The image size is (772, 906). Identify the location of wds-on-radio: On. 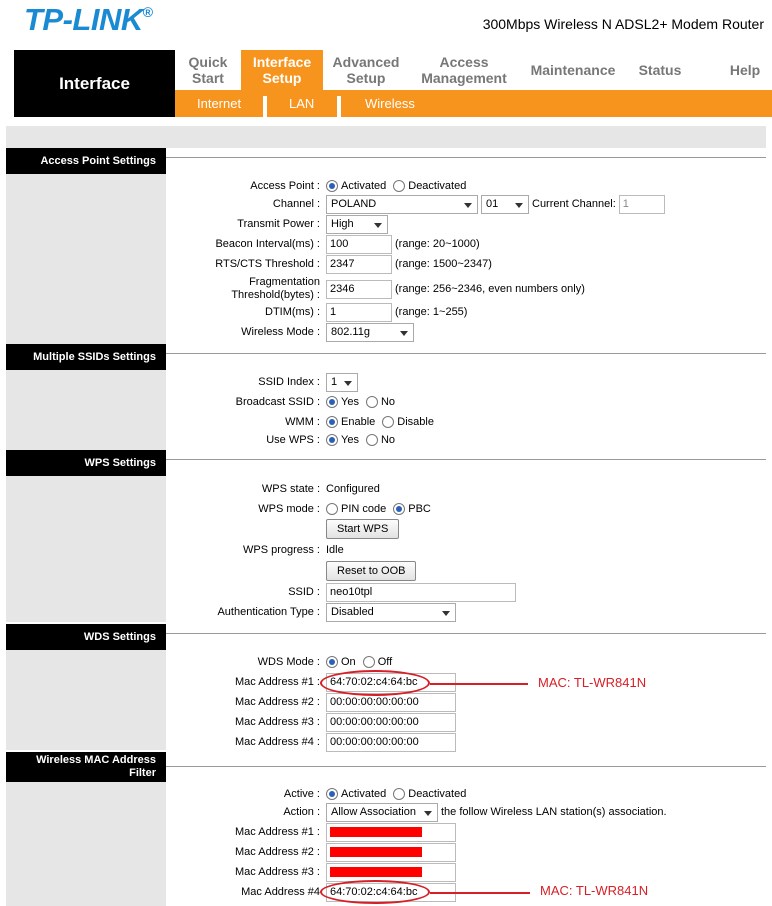
(341, 662).